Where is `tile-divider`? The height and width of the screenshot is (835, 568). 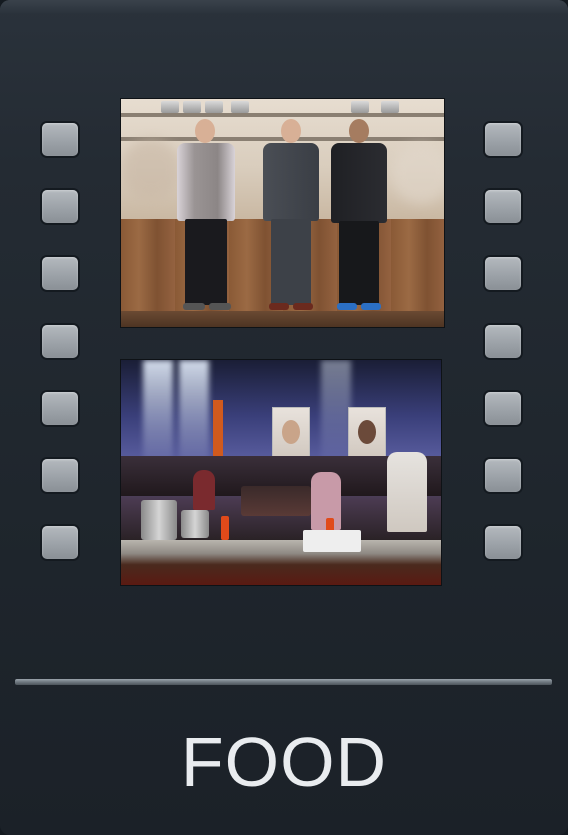 tile-divider is located at coordinates (283, 682).